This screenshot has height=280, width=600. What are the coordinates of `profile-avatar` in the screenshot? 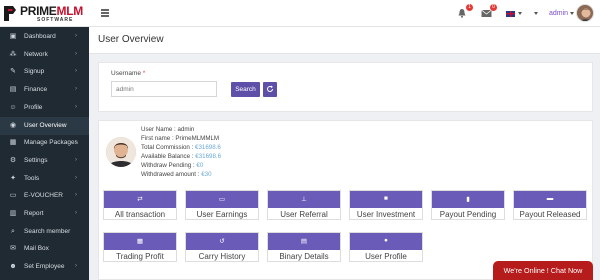 It's located at (121, 152).